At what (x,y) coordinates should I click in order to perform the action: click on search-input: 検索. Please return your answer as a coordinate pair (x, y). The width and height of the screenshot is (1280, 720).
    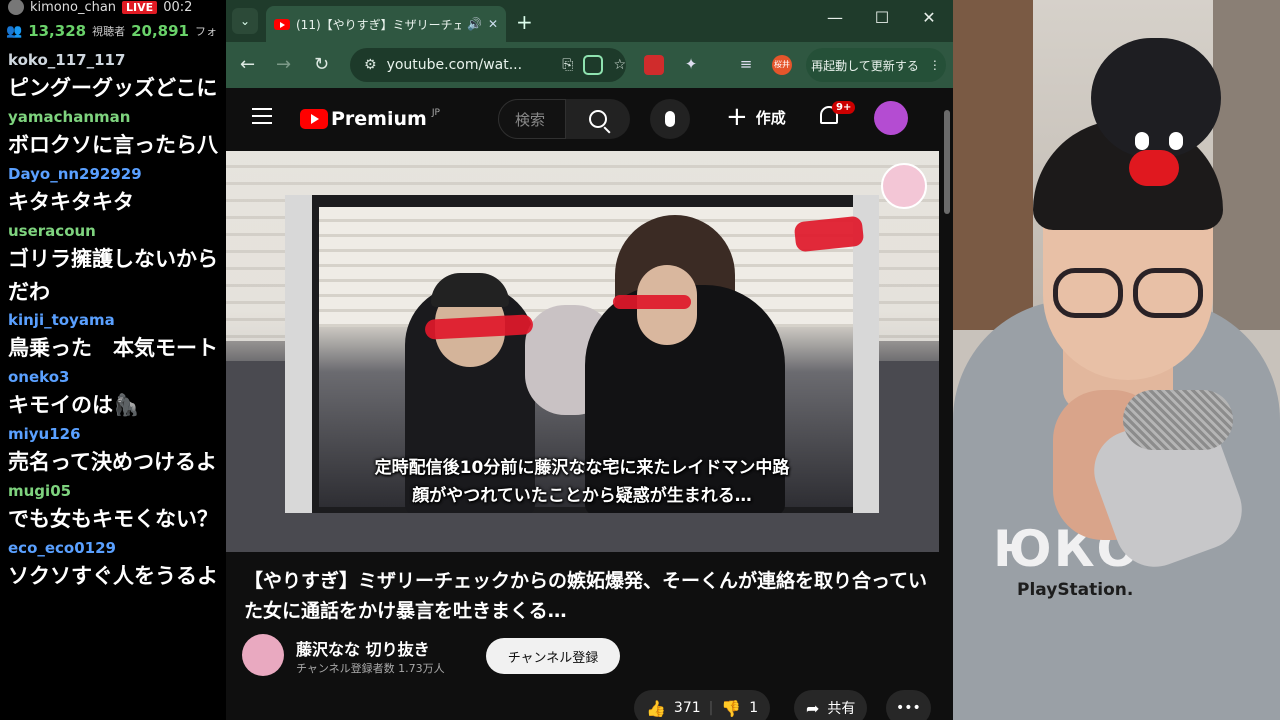
    Looking at the image, I should click on (532, 119).